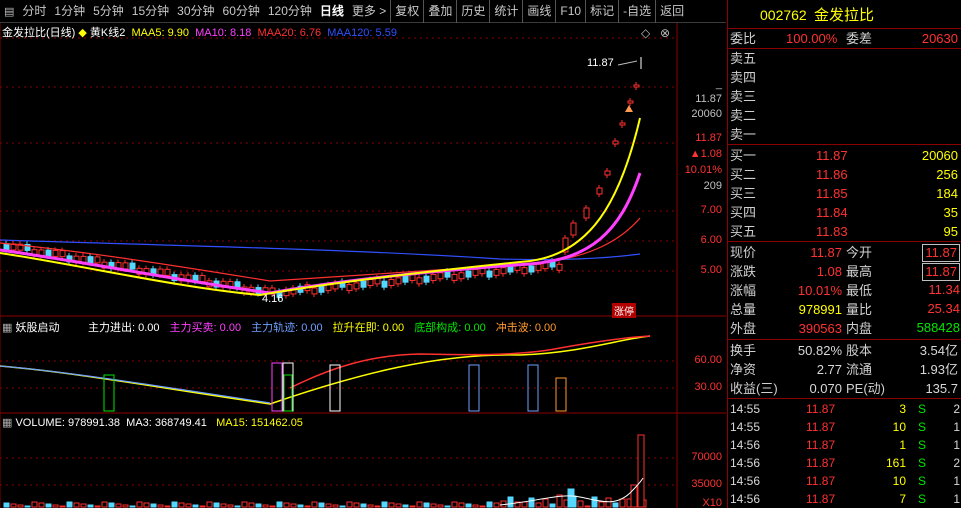 The width and height of the screenshot is (961, 508). I want to click on stat-row: 涨幅 10.01% 最低 11.34, so click(844, 290).